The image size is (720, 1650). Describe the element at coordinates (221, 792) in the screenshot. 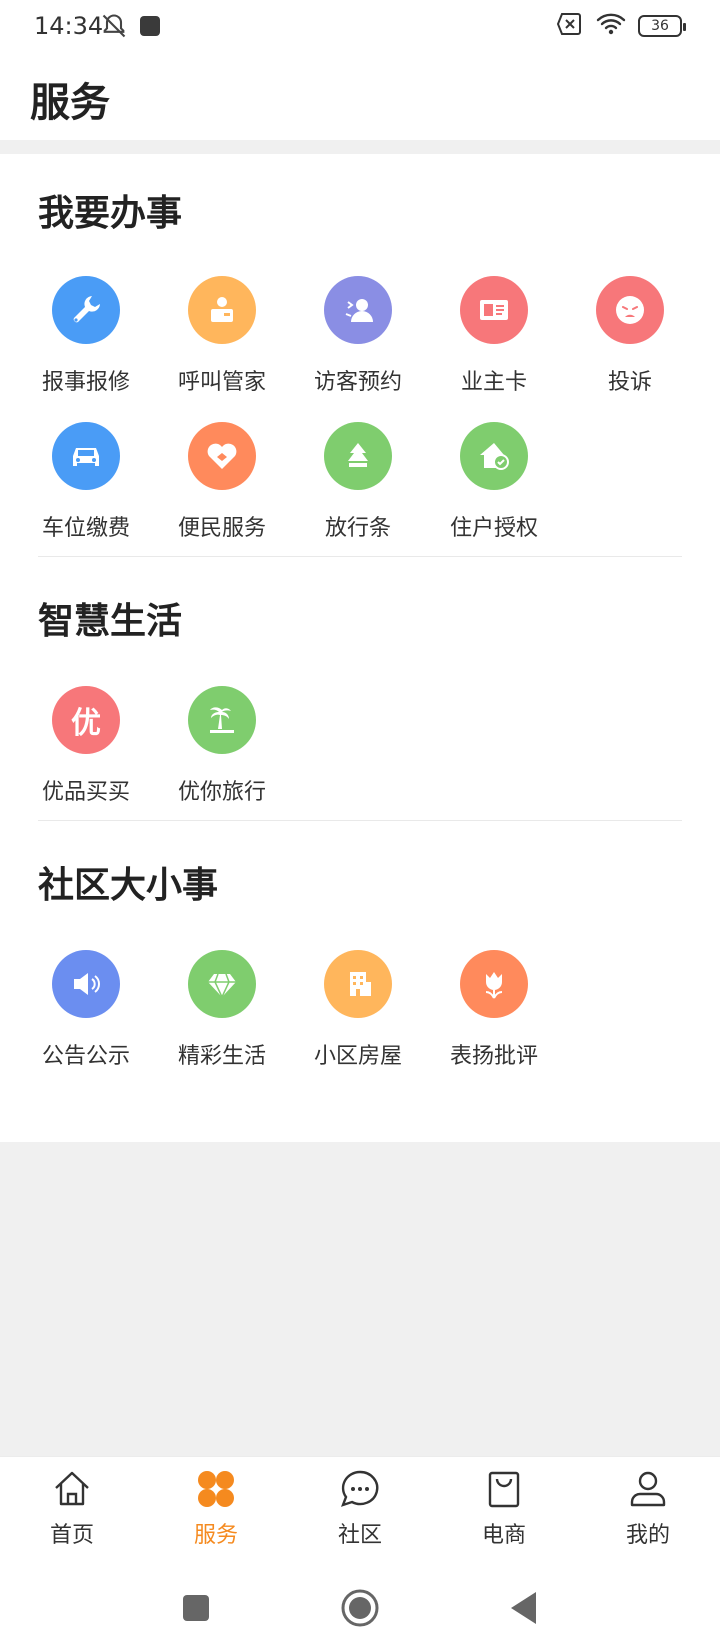

I see `tile-label: 优你旅行` at that location.